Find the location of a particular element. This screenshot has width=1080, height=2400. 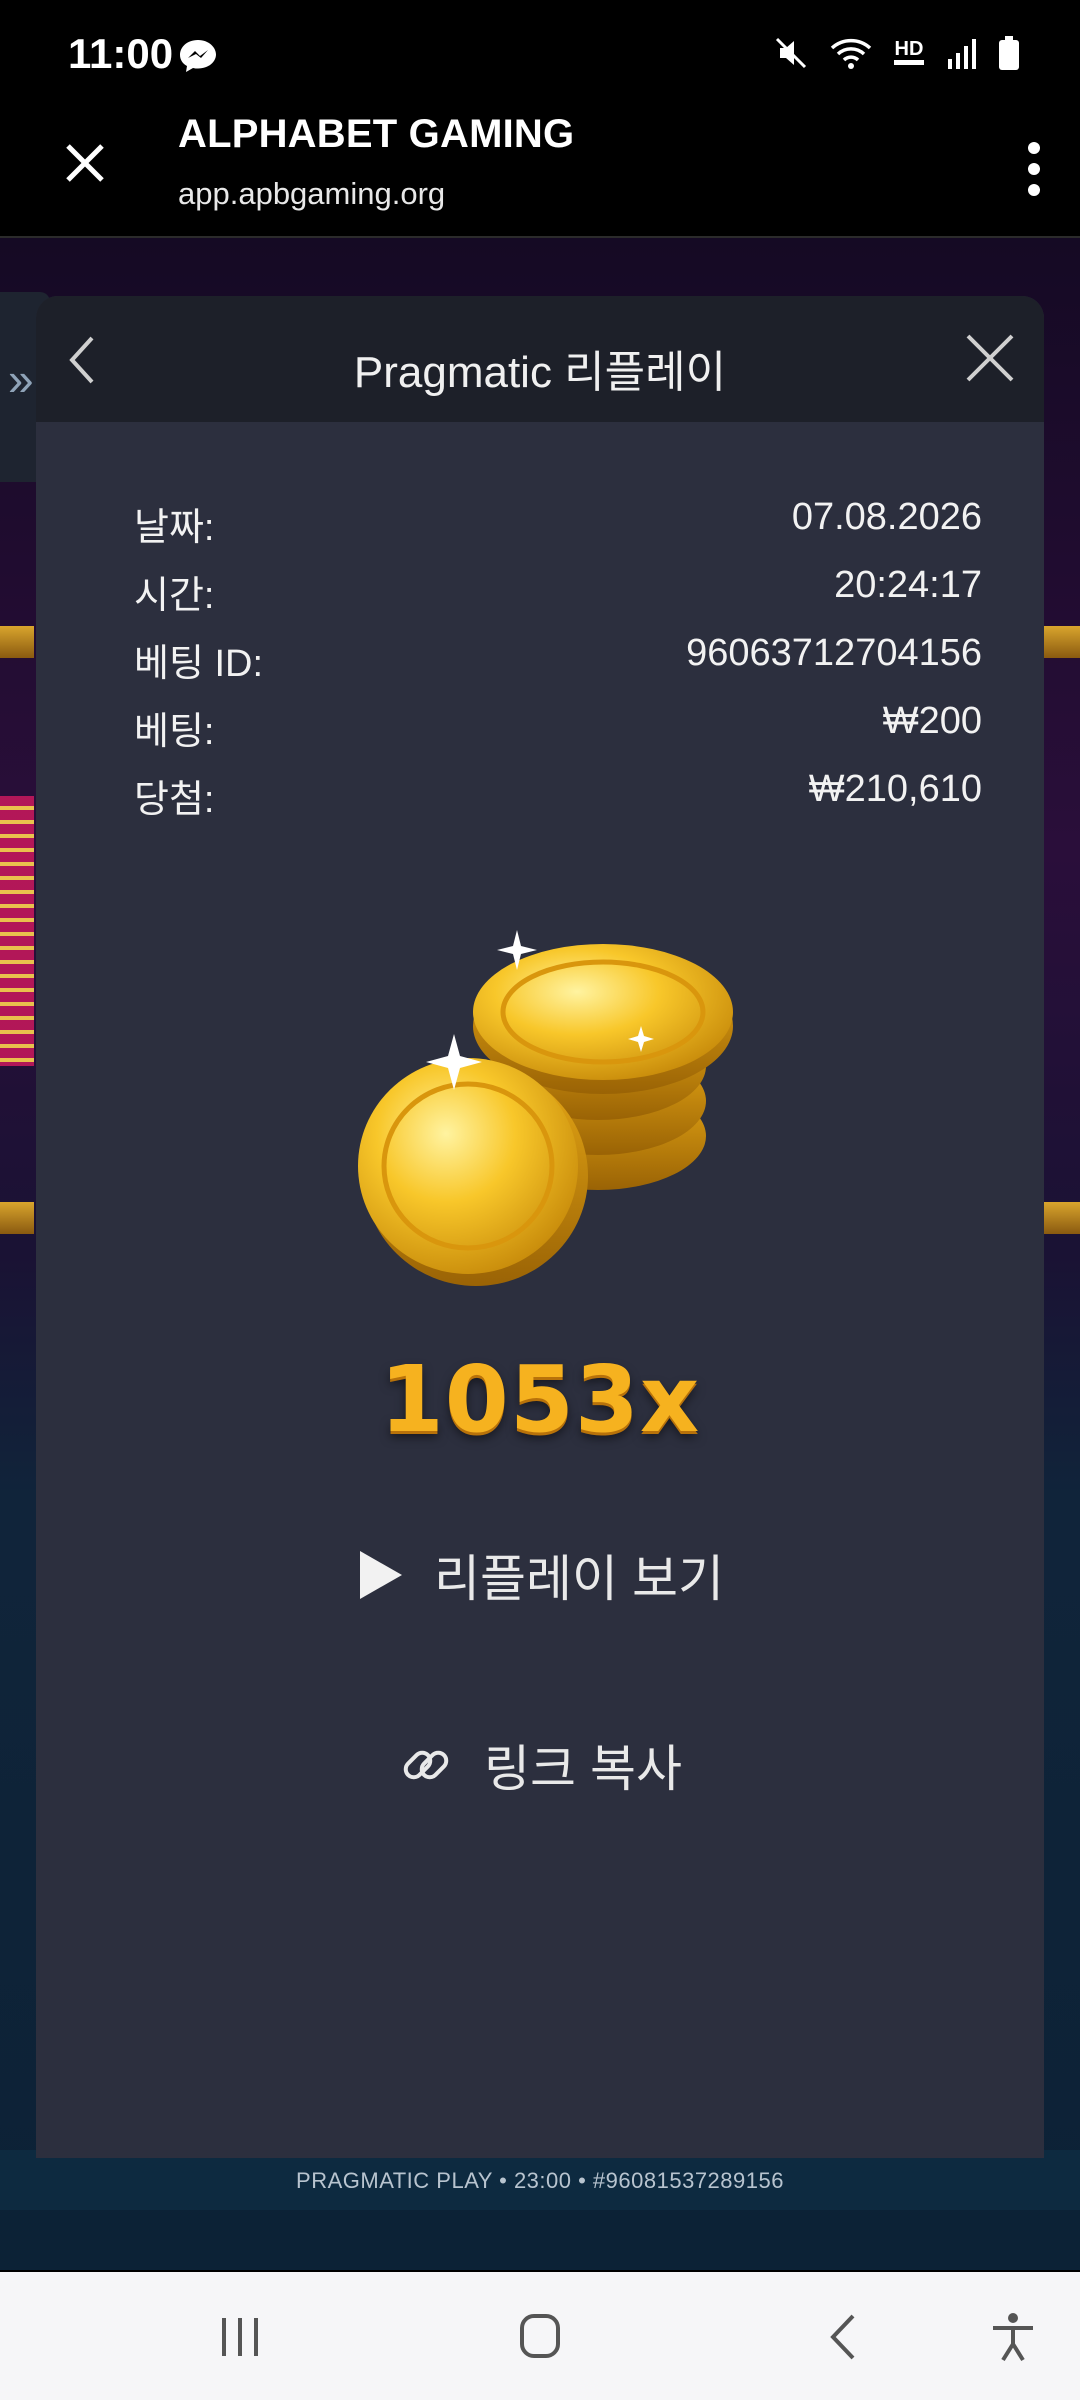

info-label: 날짜: is located at coordinates (174, 528).